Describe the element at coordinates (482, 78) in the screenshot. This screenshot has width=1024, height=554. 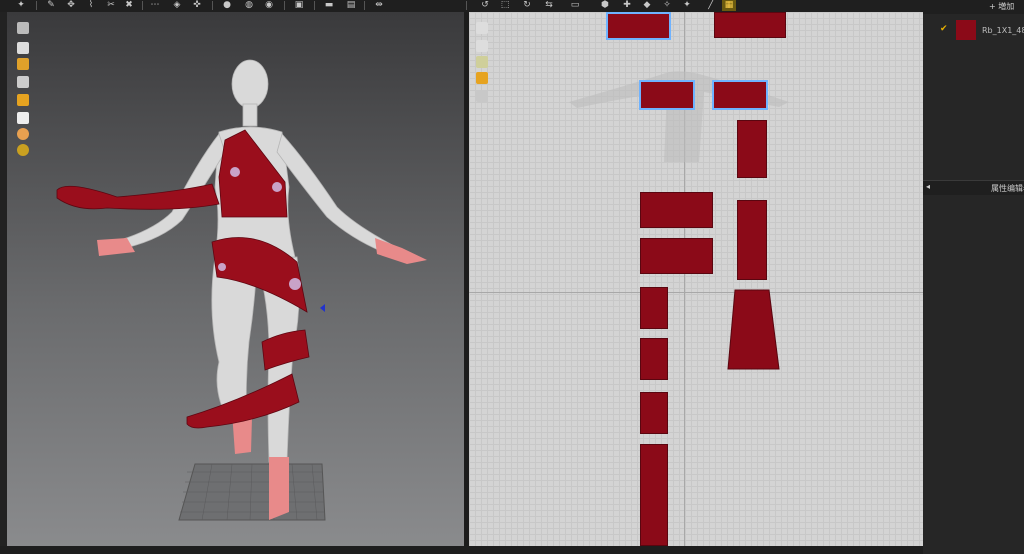
I see `hand-icon` at that location.